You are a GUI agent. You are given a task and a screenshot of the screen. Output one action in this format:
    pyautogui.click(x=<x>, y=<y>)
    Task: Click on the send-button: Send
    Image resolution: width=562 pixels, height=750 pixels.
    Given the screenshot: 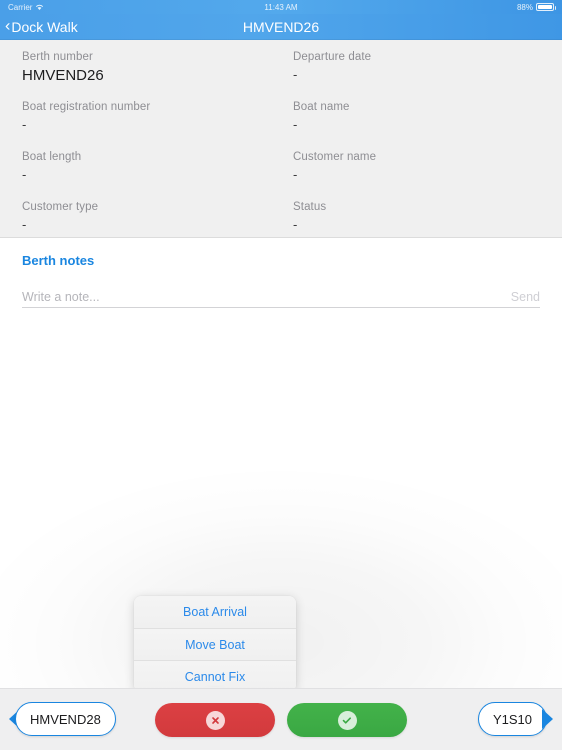 What is the action you would take?
    pyautogui.click(x=521, y=297)
    